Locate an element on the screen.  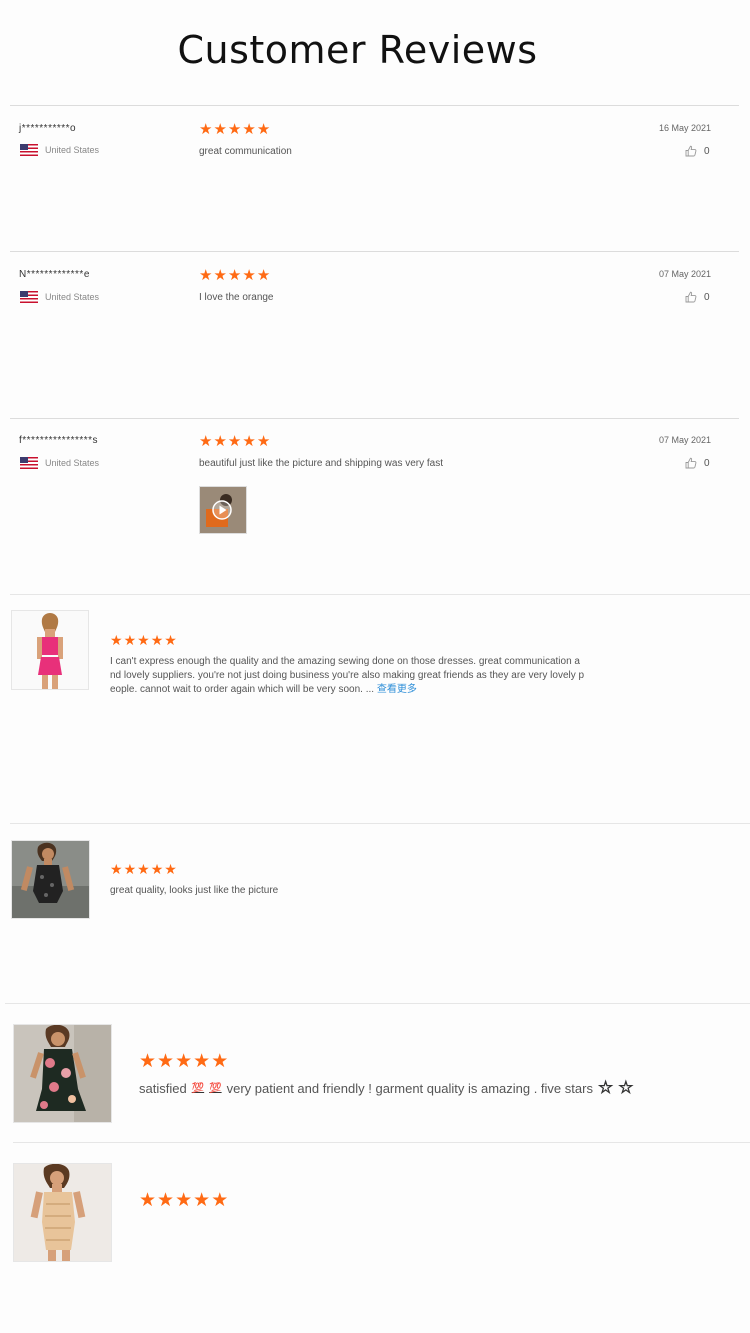
reviewer-name: j***********o is located at coordinates (48, 128).